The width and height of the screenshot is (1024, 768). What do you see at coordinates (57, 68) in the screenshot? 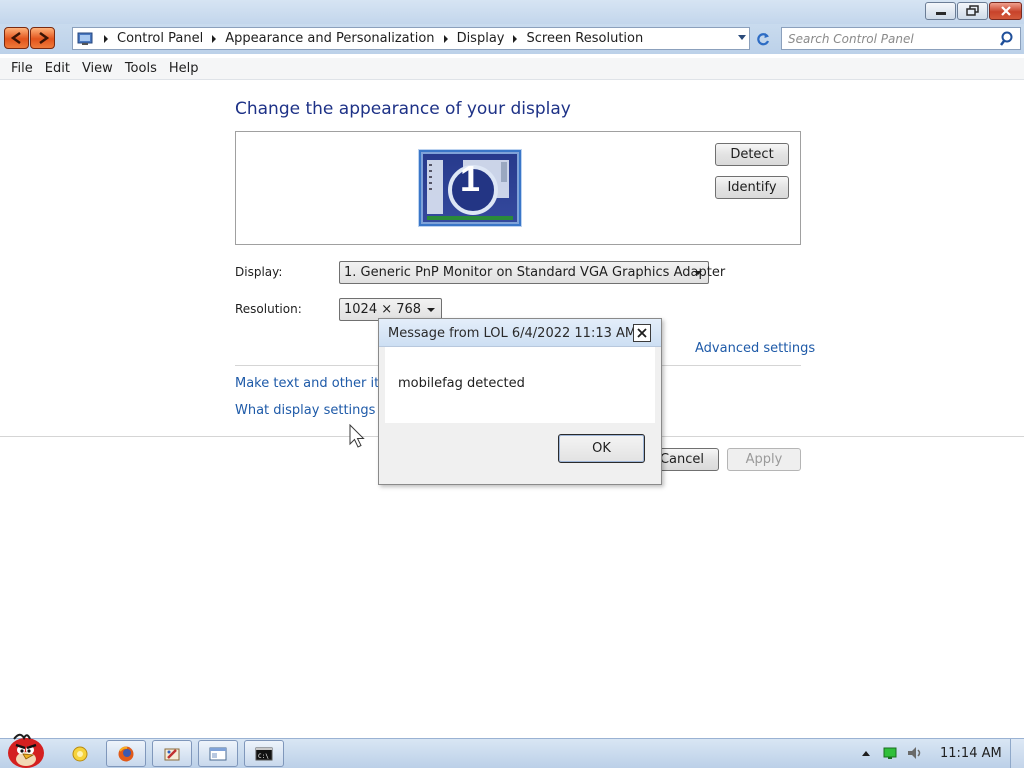
I see `menu-edit: Edit` at bounding box center [57, 68].